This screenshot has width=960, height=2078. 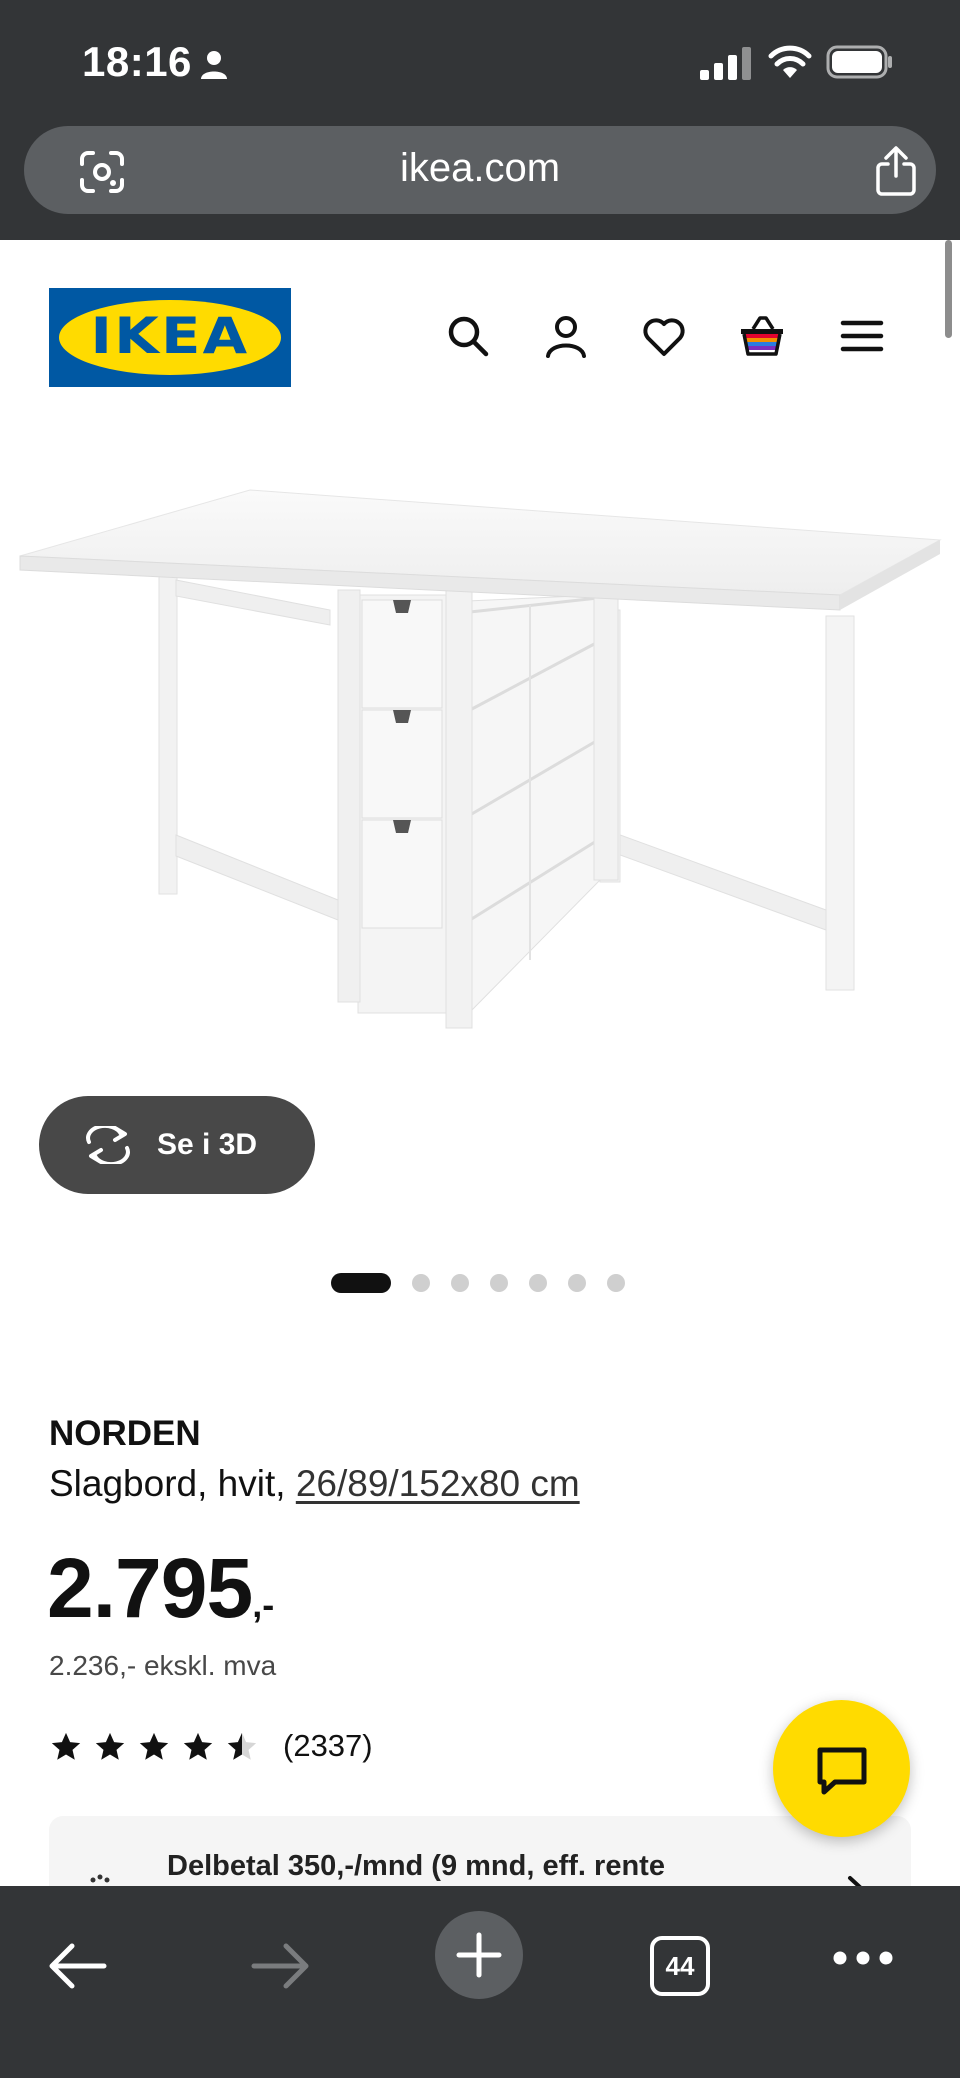 What do you see at coordinates (207, 1144) in the screenshot?
I see `view-in-3d-label: Se i 3D` at bounding box center [207, 1144].